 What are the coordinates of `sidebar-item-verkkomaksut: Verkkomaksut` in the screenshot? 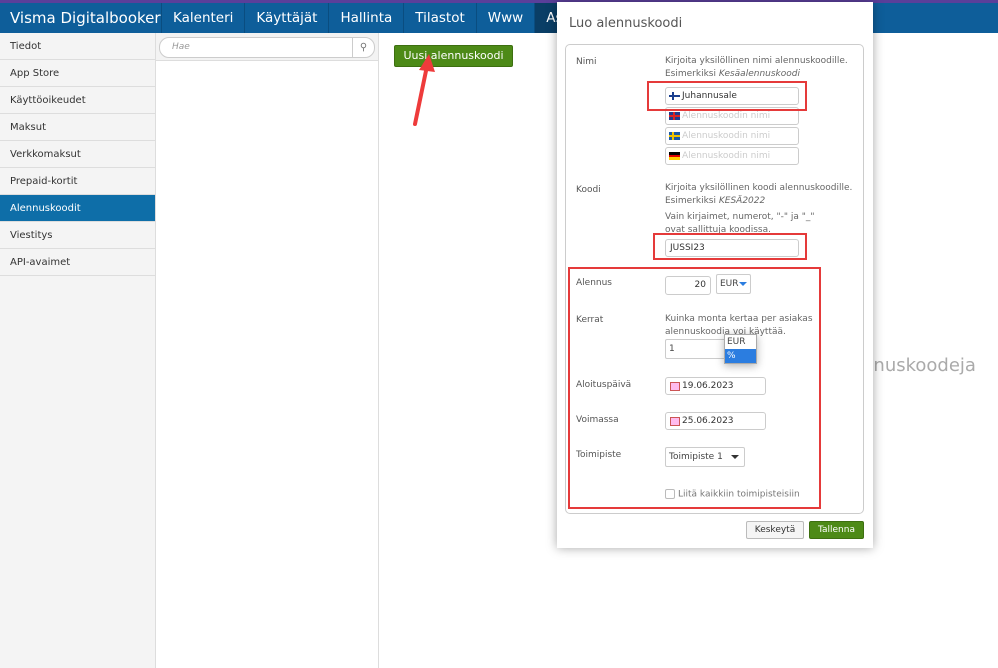 It's located at (77, 154).